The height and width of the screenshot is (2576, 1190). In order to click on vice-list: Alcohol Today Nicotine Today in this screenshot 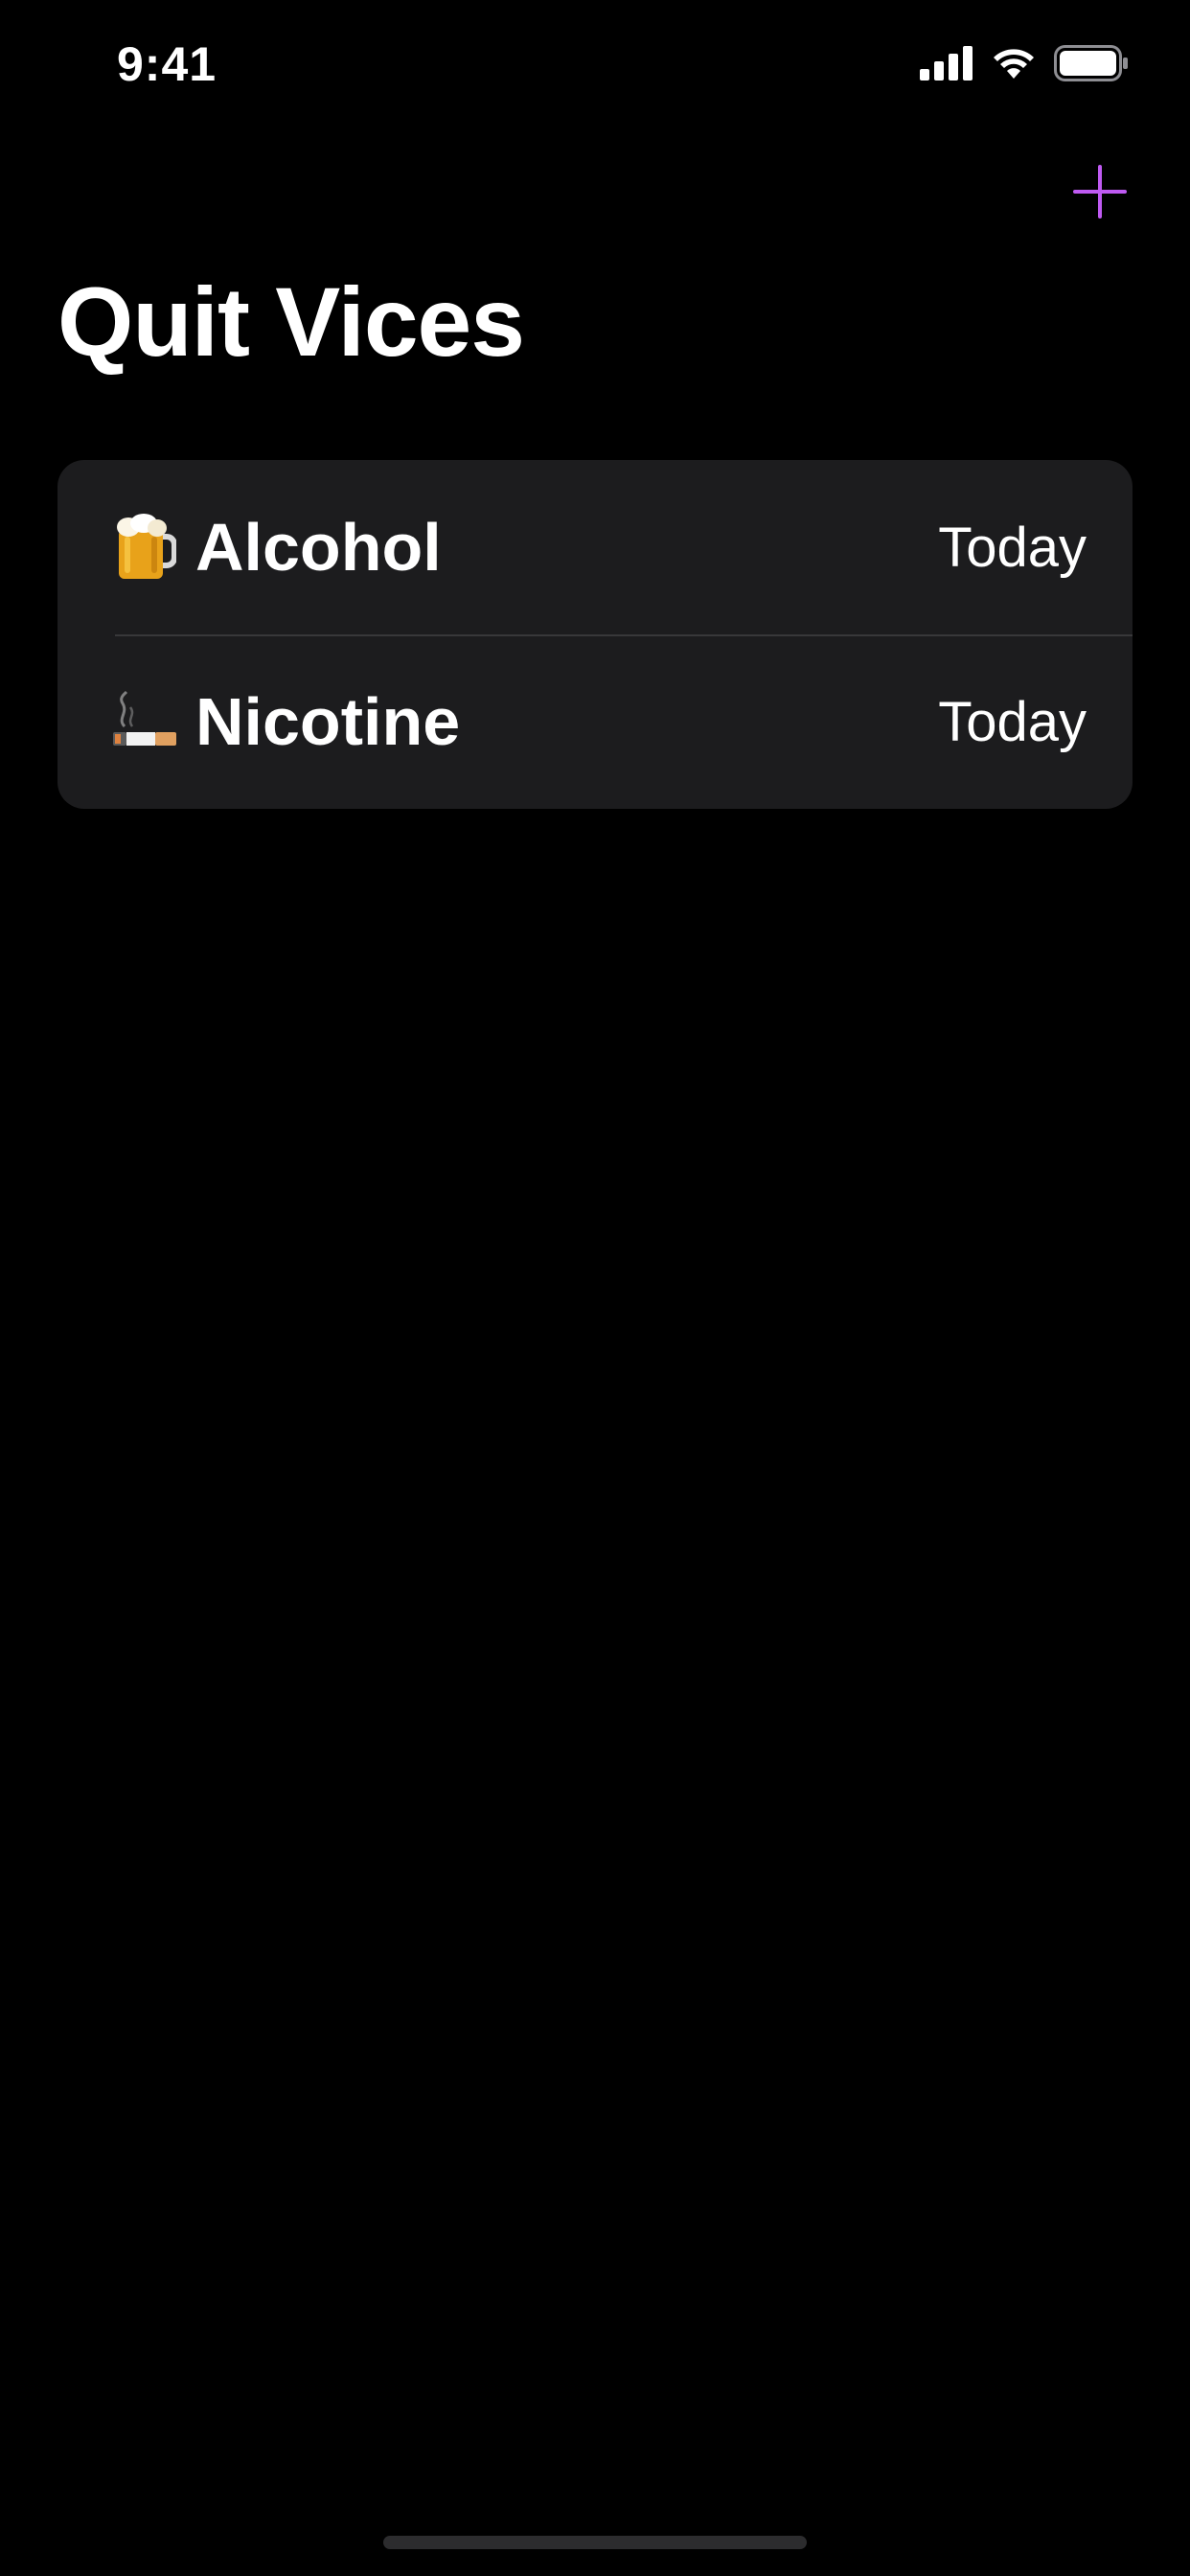, I will do `click(595, 634)`.